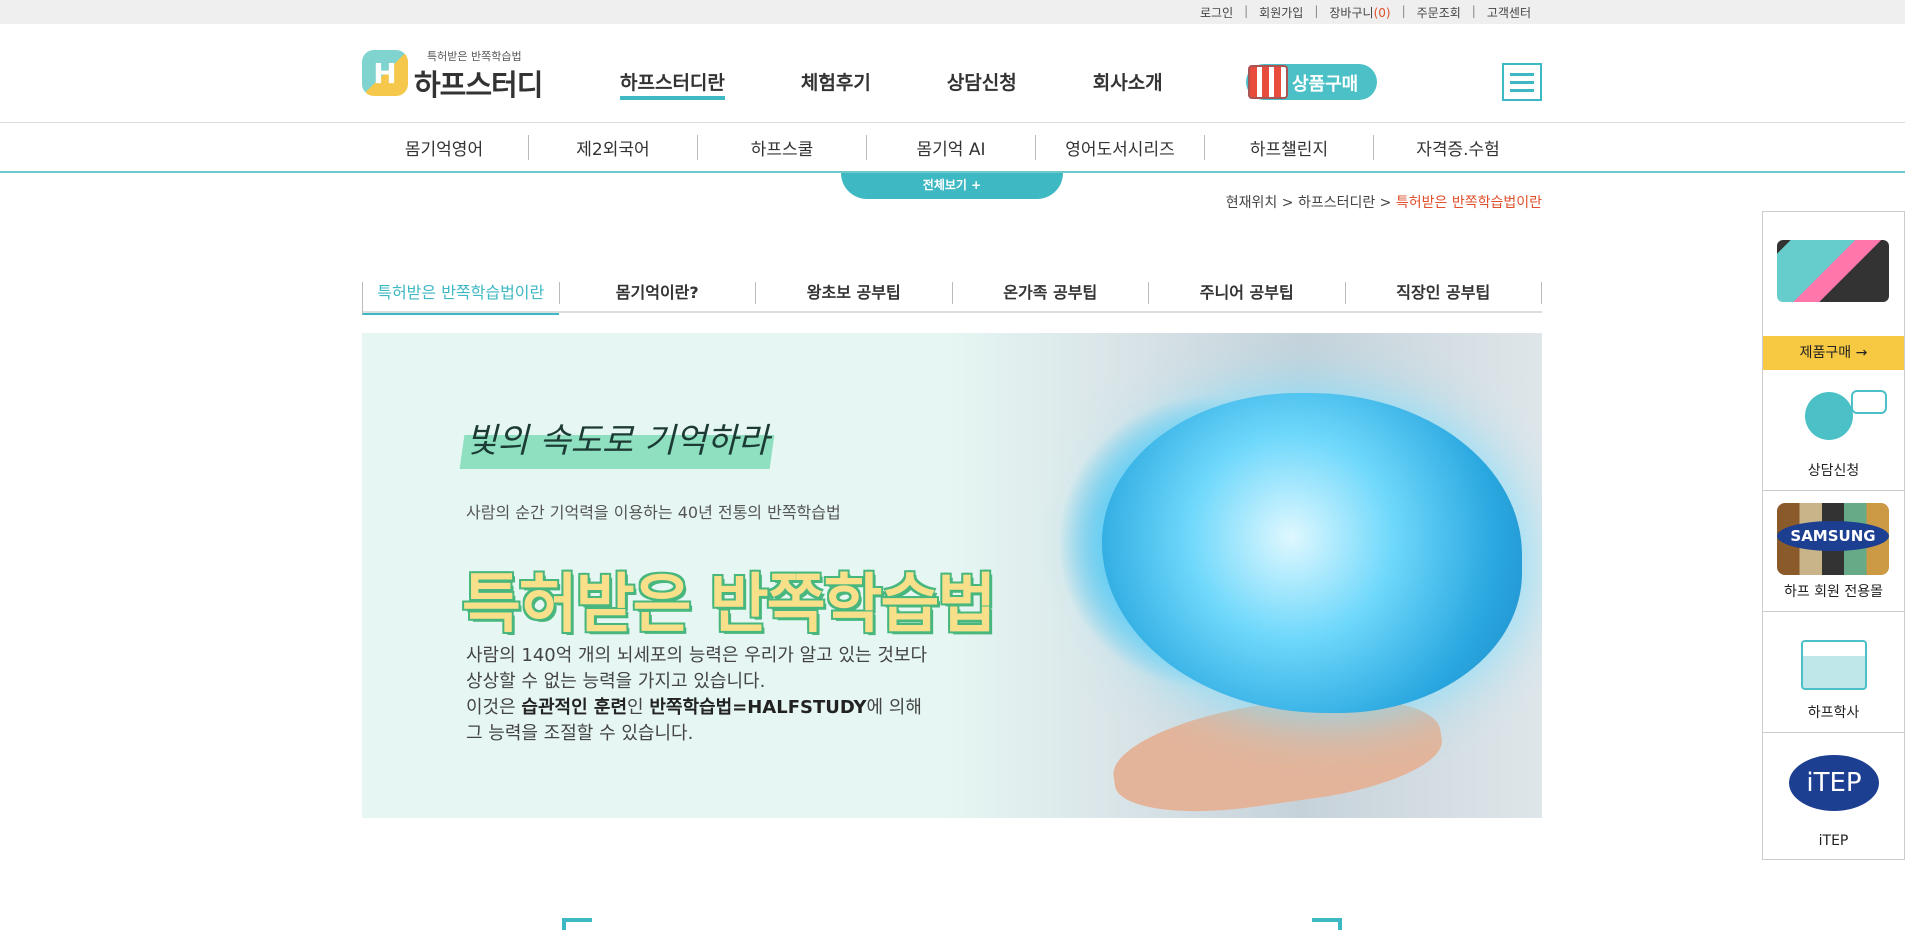 The image size is (1905, 930). What do you see at coordinates (1382, 13) in the screenshot?
I see `cart-count: (0)` at bounding box center [1382, 13].